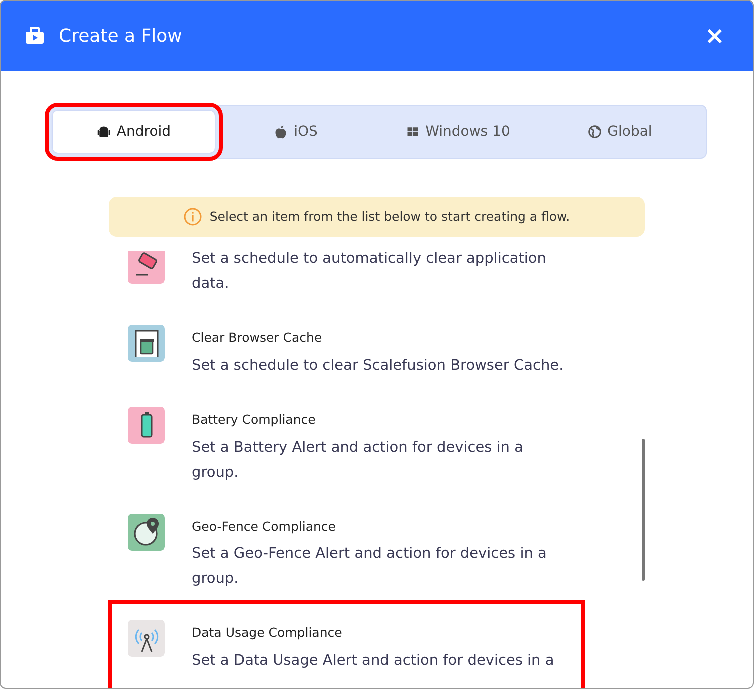 The height and width of the screenshot is (689, 754). Describe the element at coordinates (350, 352) in the screenshot. I see `flow-item: Clear Browser Cache Set a schedule to clear Scalefusion Browser Cache.` at that location.